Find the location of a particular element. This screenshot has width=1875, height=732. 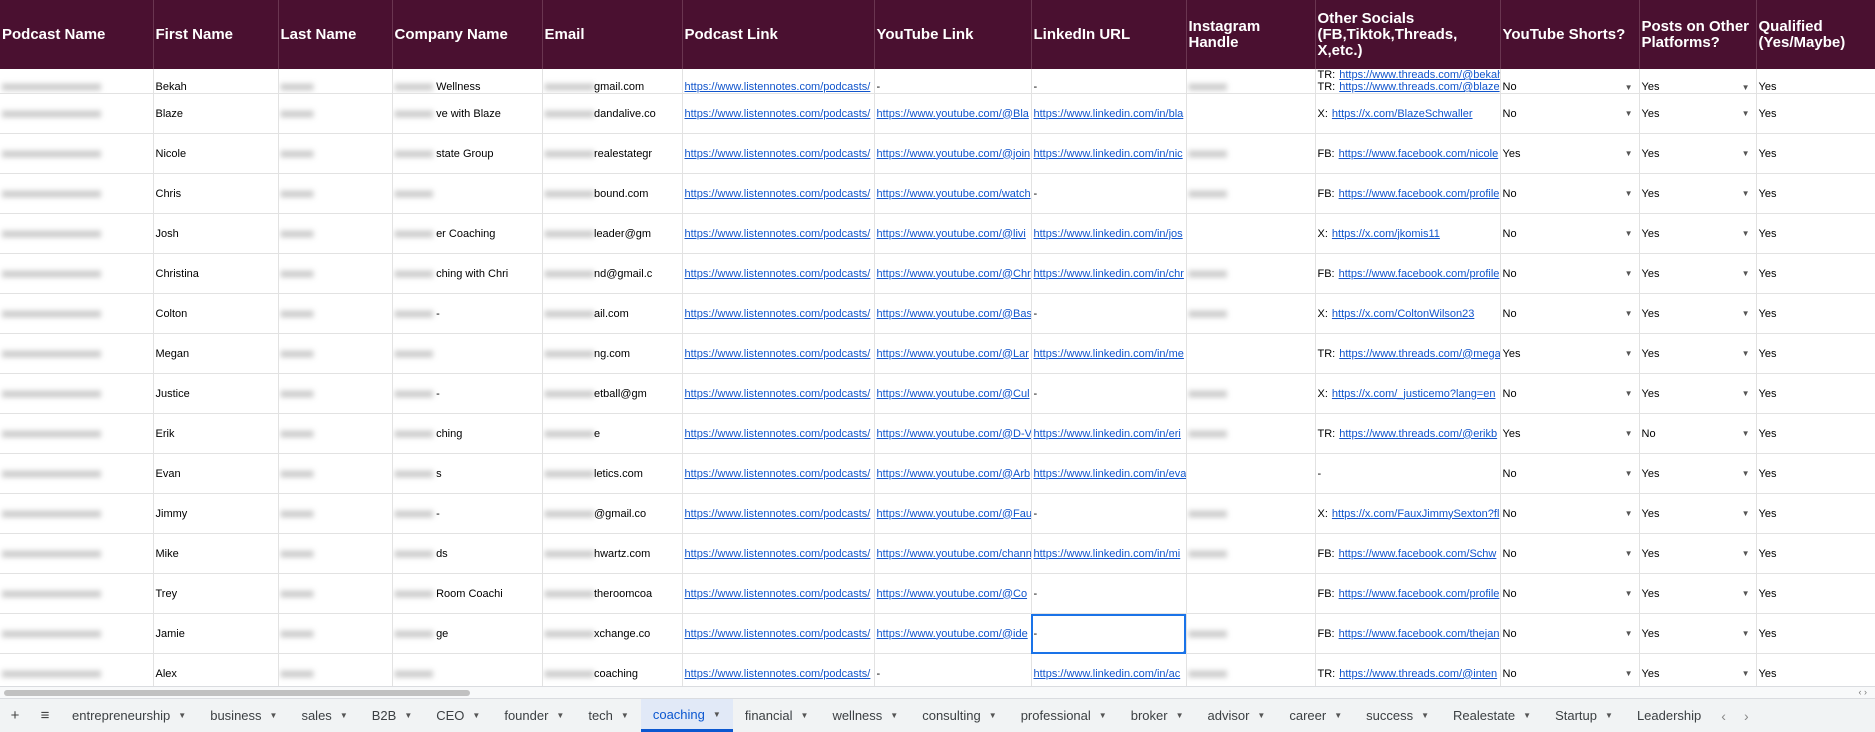

link: https://www.linkedin.com/in/nic is located at coordinates (1108, 154).